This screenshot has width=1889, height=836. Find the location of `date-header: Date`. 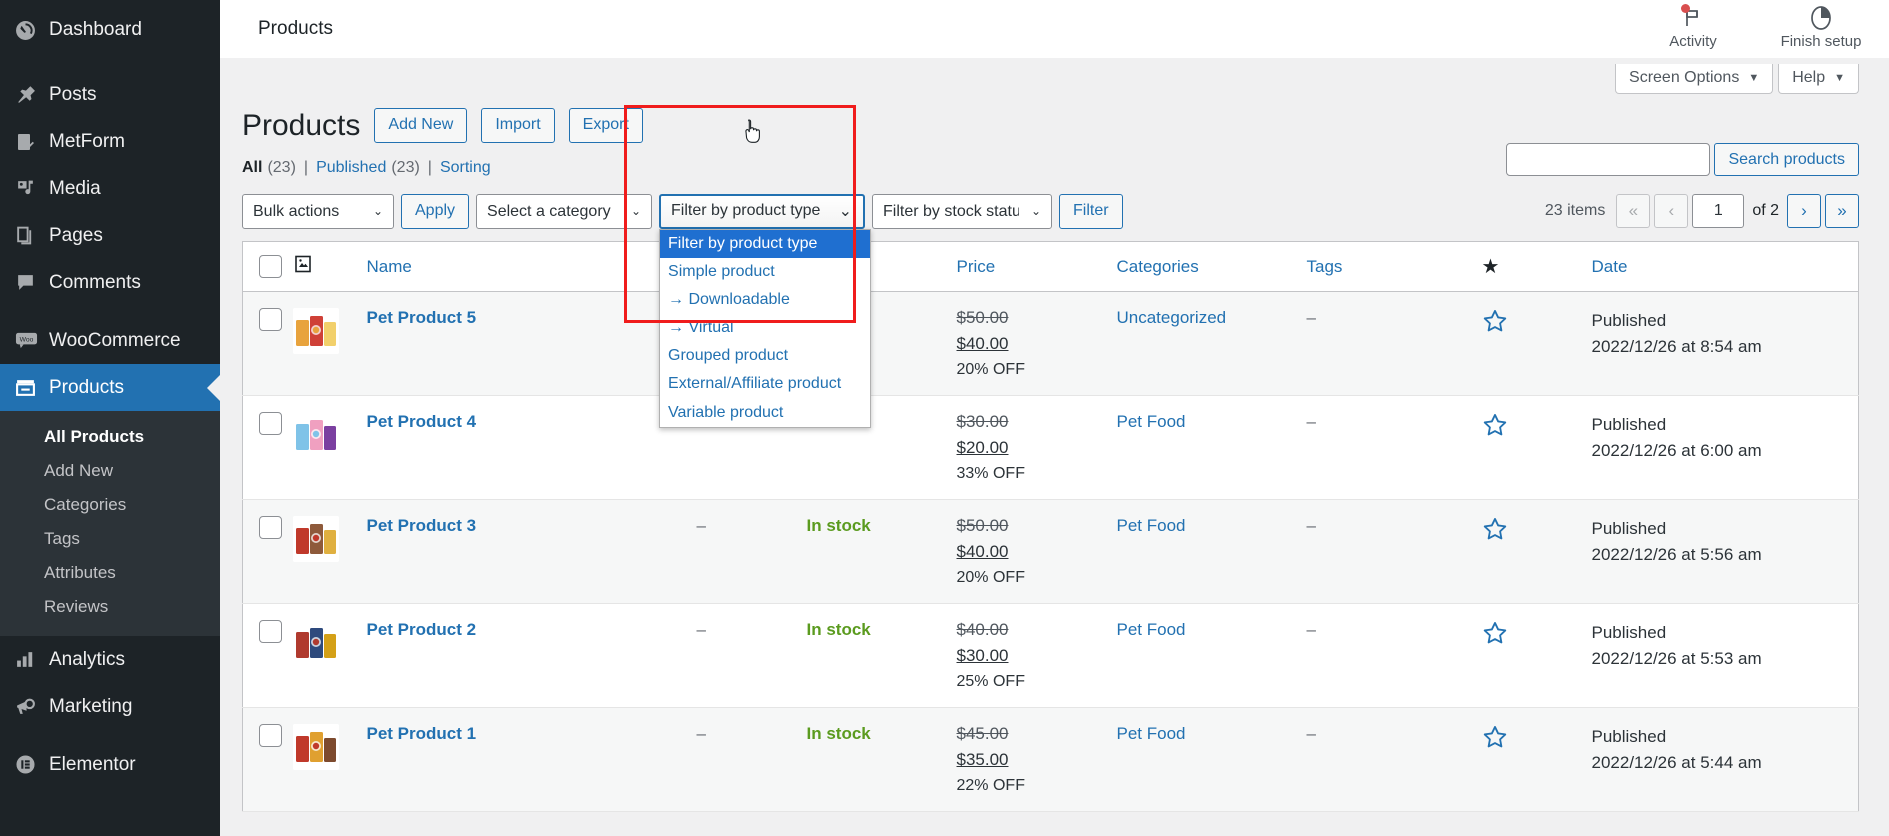

date-header: Date is located at coordinates (1725, 266).